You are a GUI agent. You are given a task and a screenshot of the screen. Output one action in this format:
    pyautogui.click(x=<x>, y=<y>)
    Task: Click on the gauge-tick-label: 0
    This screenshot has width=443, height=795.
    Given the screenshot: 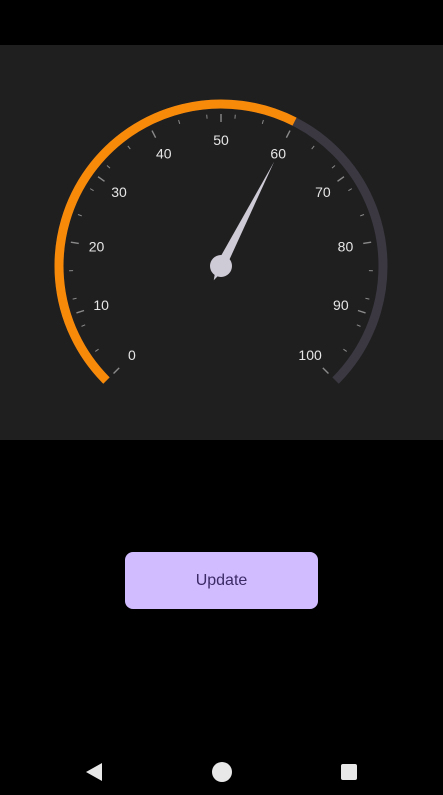 What is the action you would take?
    pyautogui.click(x=132, y=355)
    